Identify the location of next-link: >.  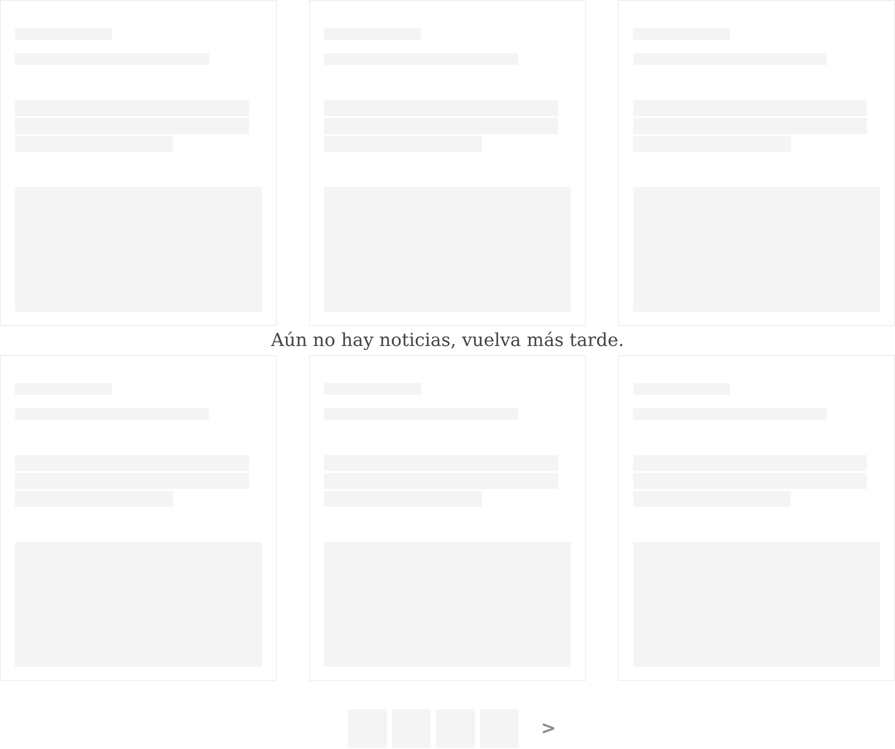
(548, 728).